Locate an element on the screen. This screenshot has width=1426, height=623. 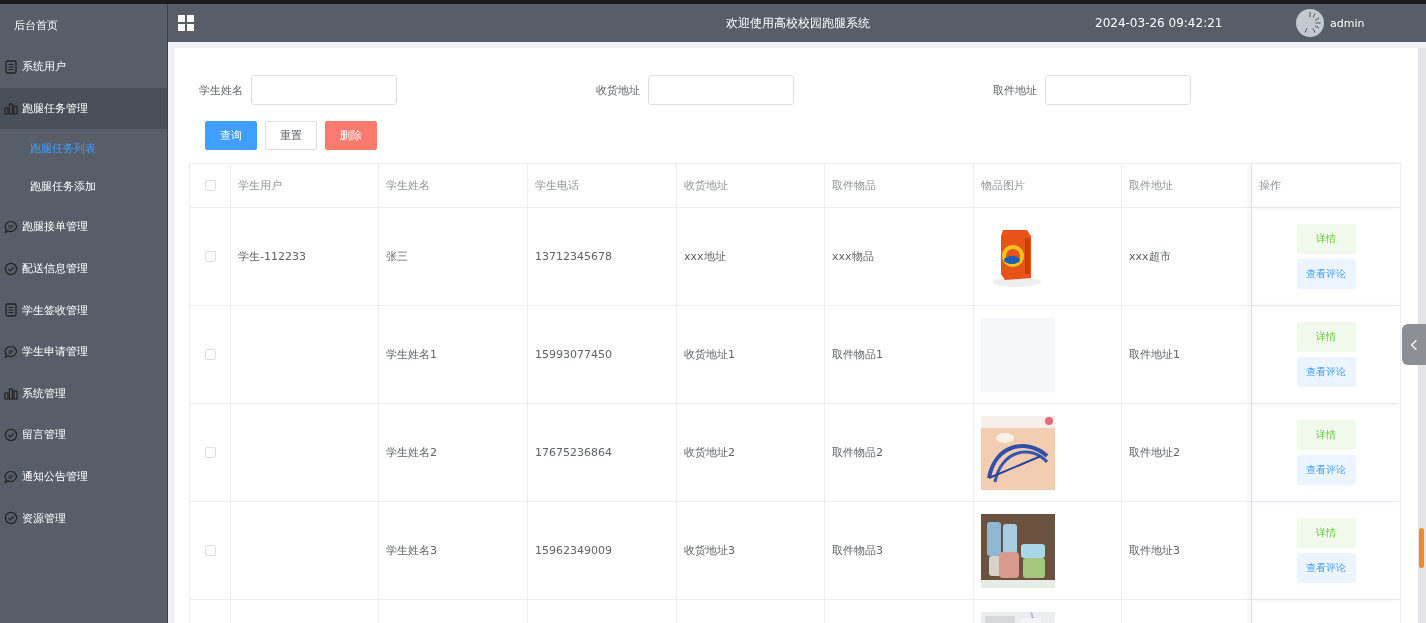
column-header: 学生电话 is located at coordinates (557, 185).